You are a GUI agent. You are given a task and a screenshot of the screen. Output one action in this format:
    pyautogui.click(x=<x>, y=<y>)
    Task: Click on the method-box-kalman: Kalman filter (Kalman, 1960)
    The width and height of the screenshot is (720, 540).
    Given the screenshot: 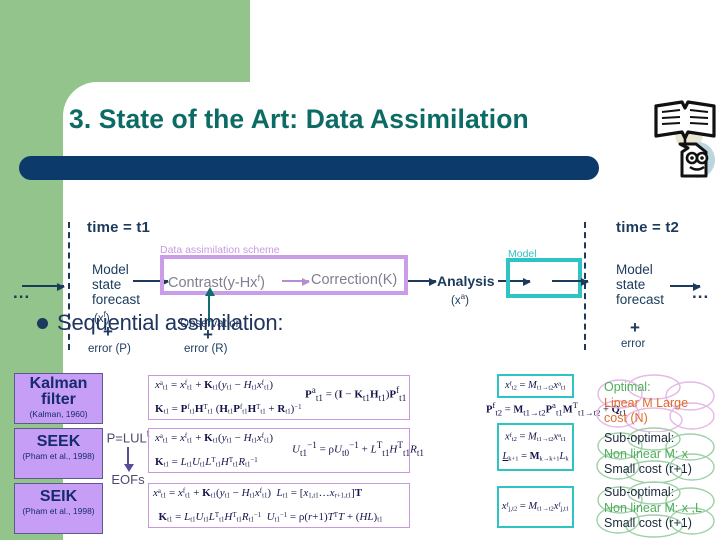 What is the action you would take?
    pyautogui.click(x=58, y=398)
    